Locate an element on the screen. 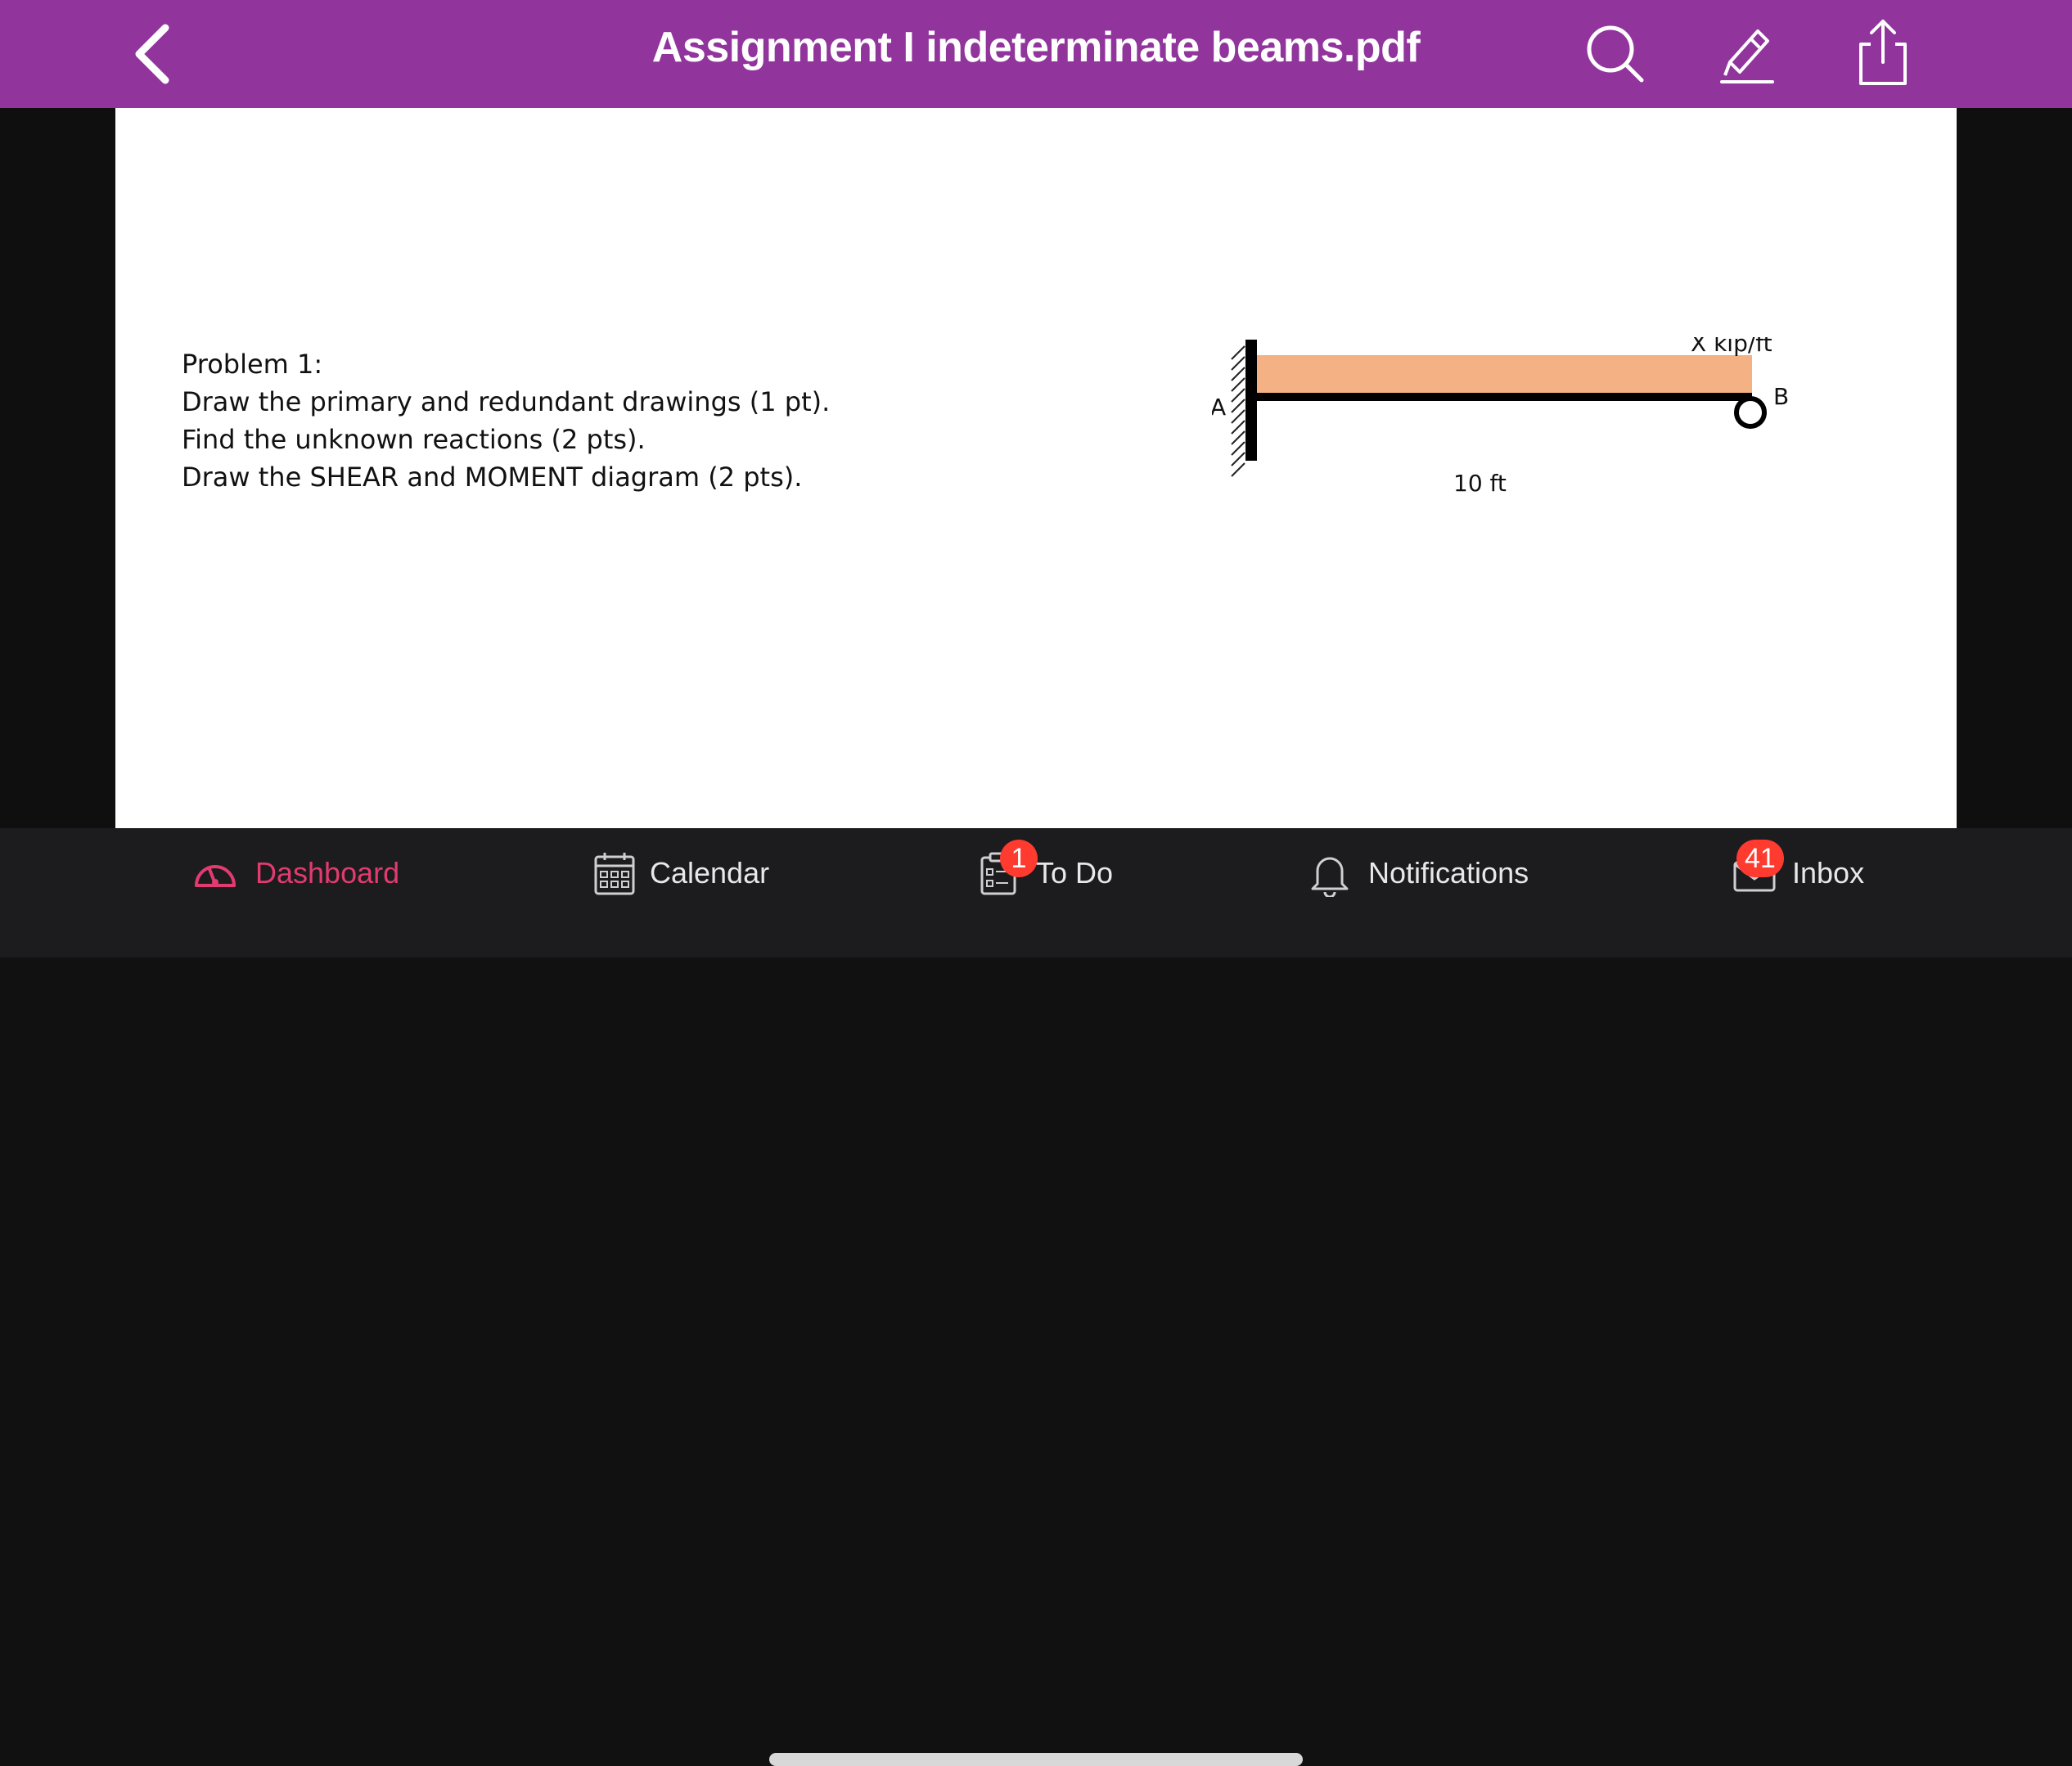  share-icon is located at coordinates (1883, 52).